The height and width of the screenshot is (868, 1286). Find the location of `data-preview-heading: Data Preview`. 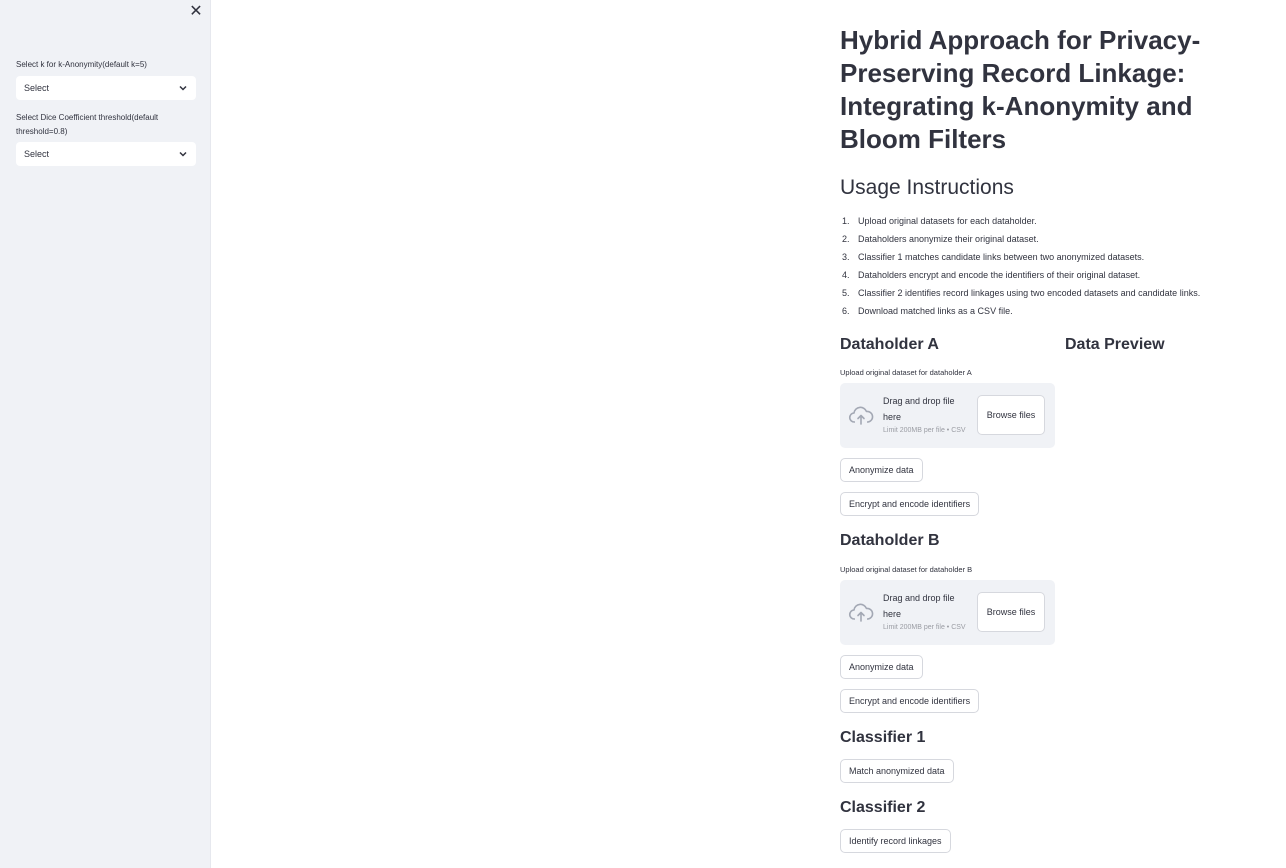

data-preview-heading: Data Preview is located at coordinates (1115, 344).